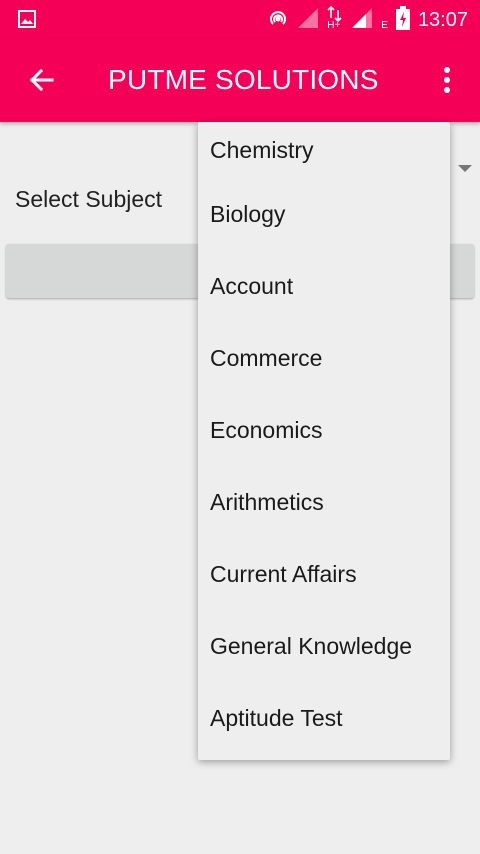 This screenshot has width=480, height=854. What do you see at coordinates (27, 21) in the screenshot?
I see `image-notification-icon` at bounding box center [27, 21].